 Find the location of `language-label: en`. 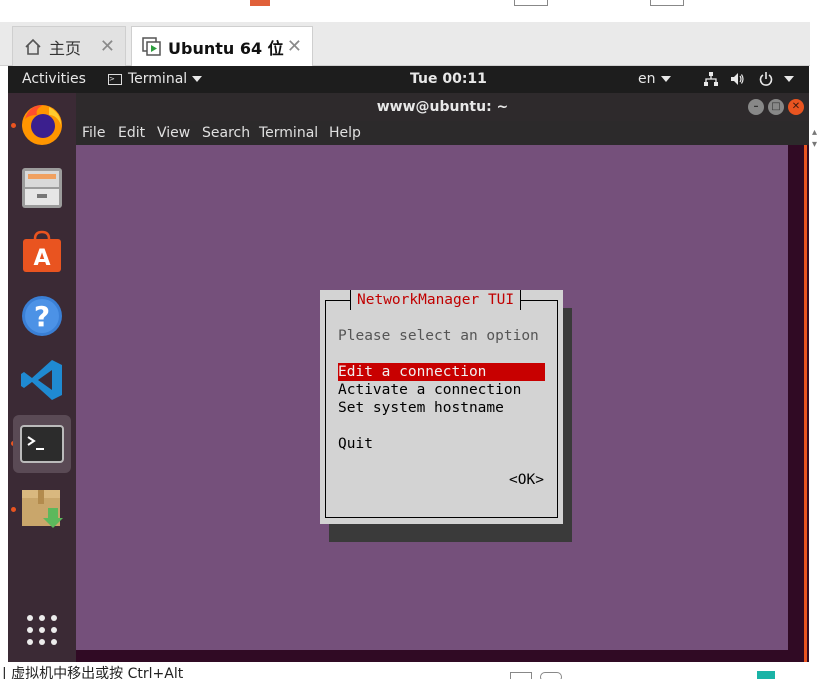

language-label: en is located at coordinates (647, 79).